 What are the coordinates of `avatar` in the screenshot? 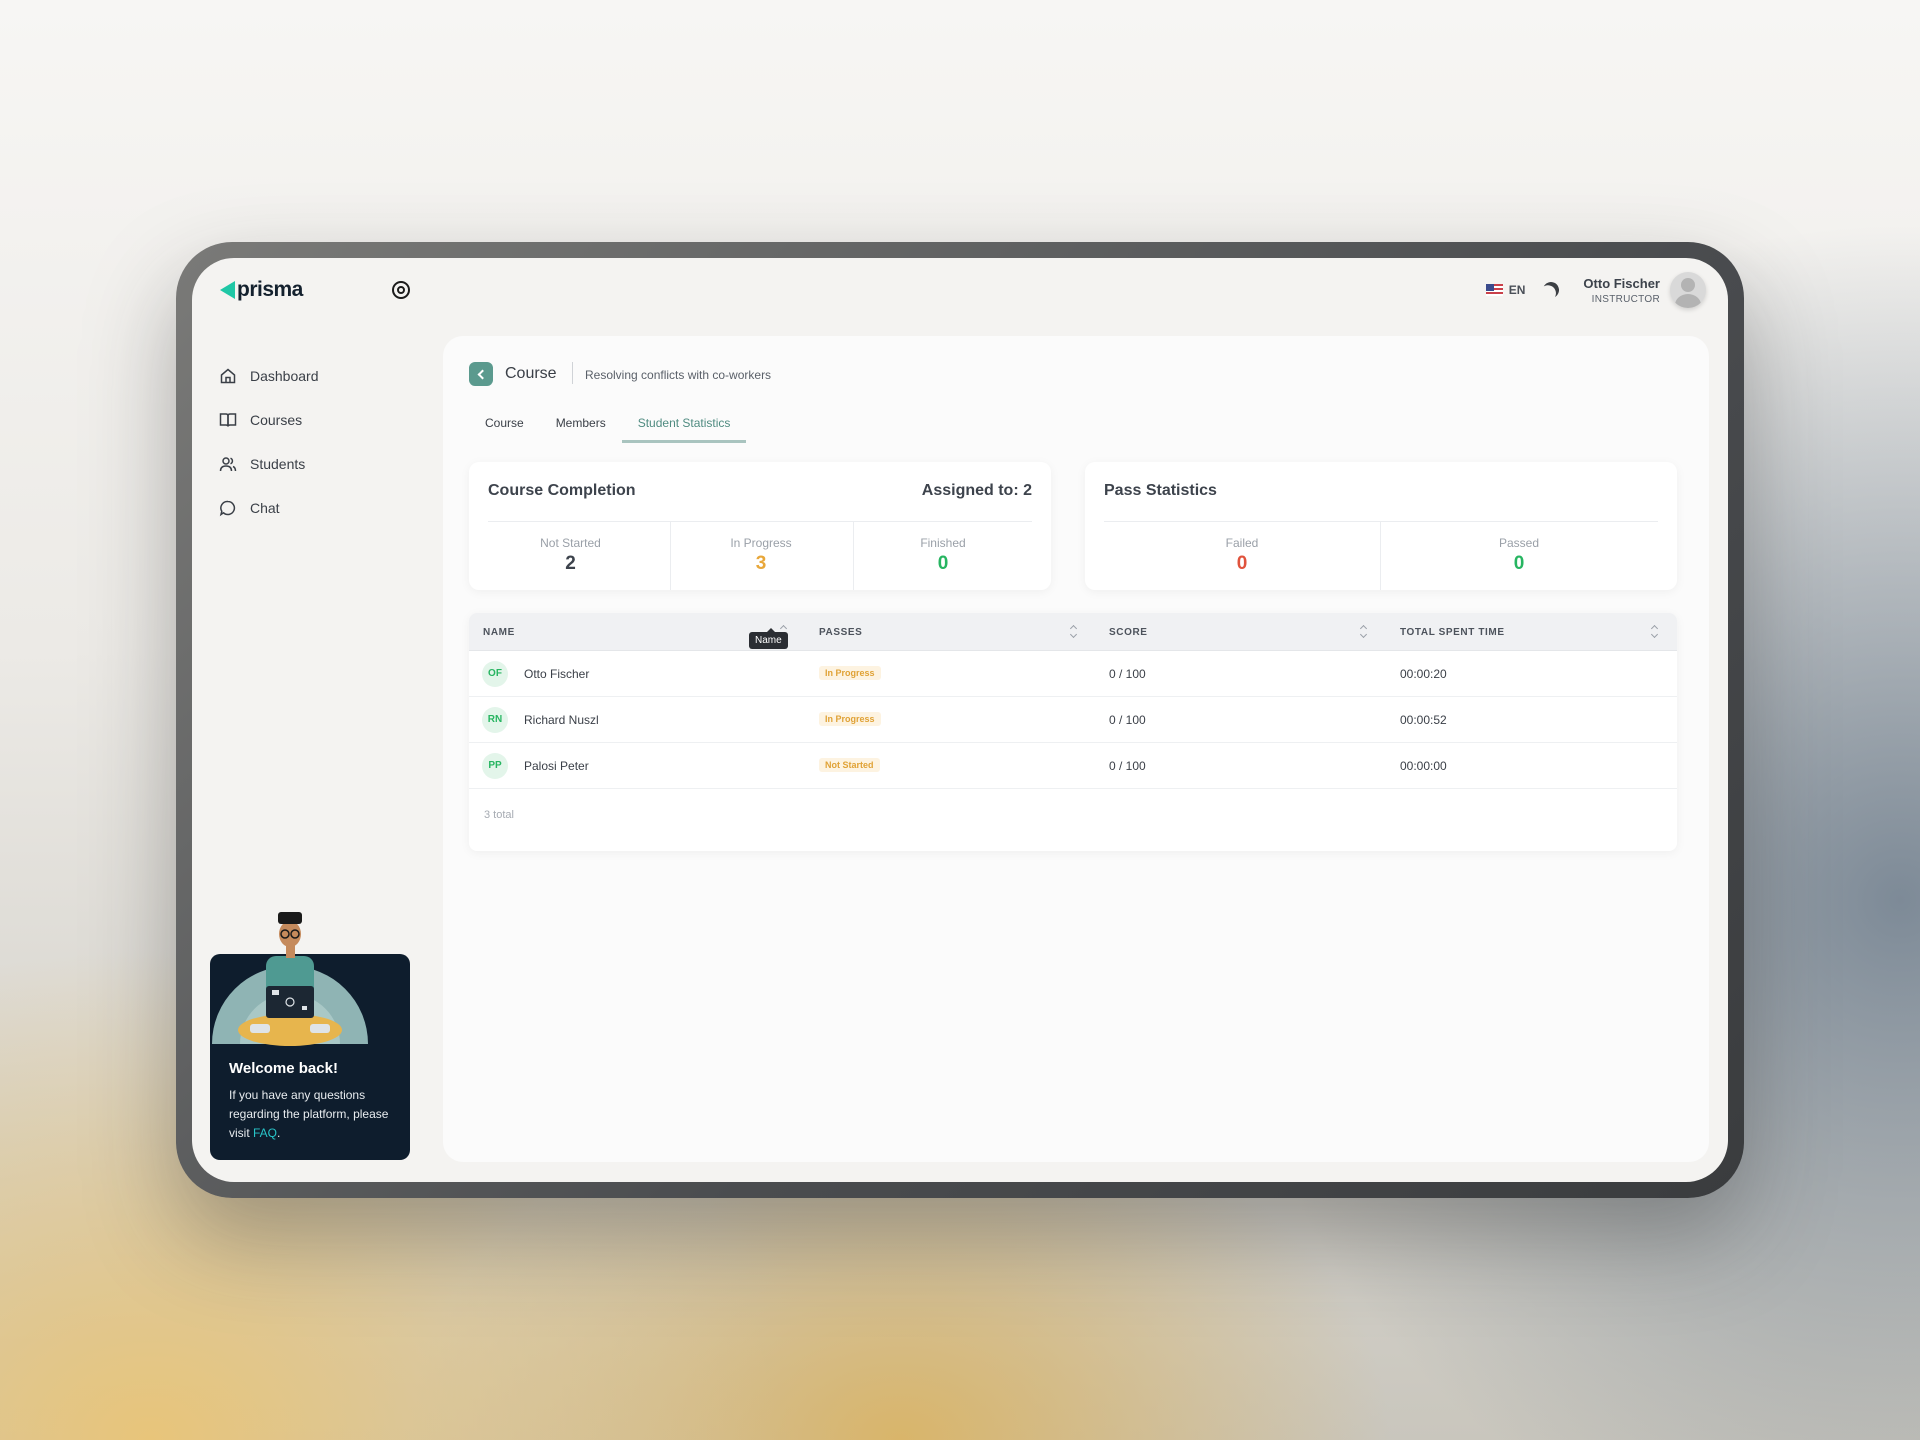 It's located at (1688, 290).